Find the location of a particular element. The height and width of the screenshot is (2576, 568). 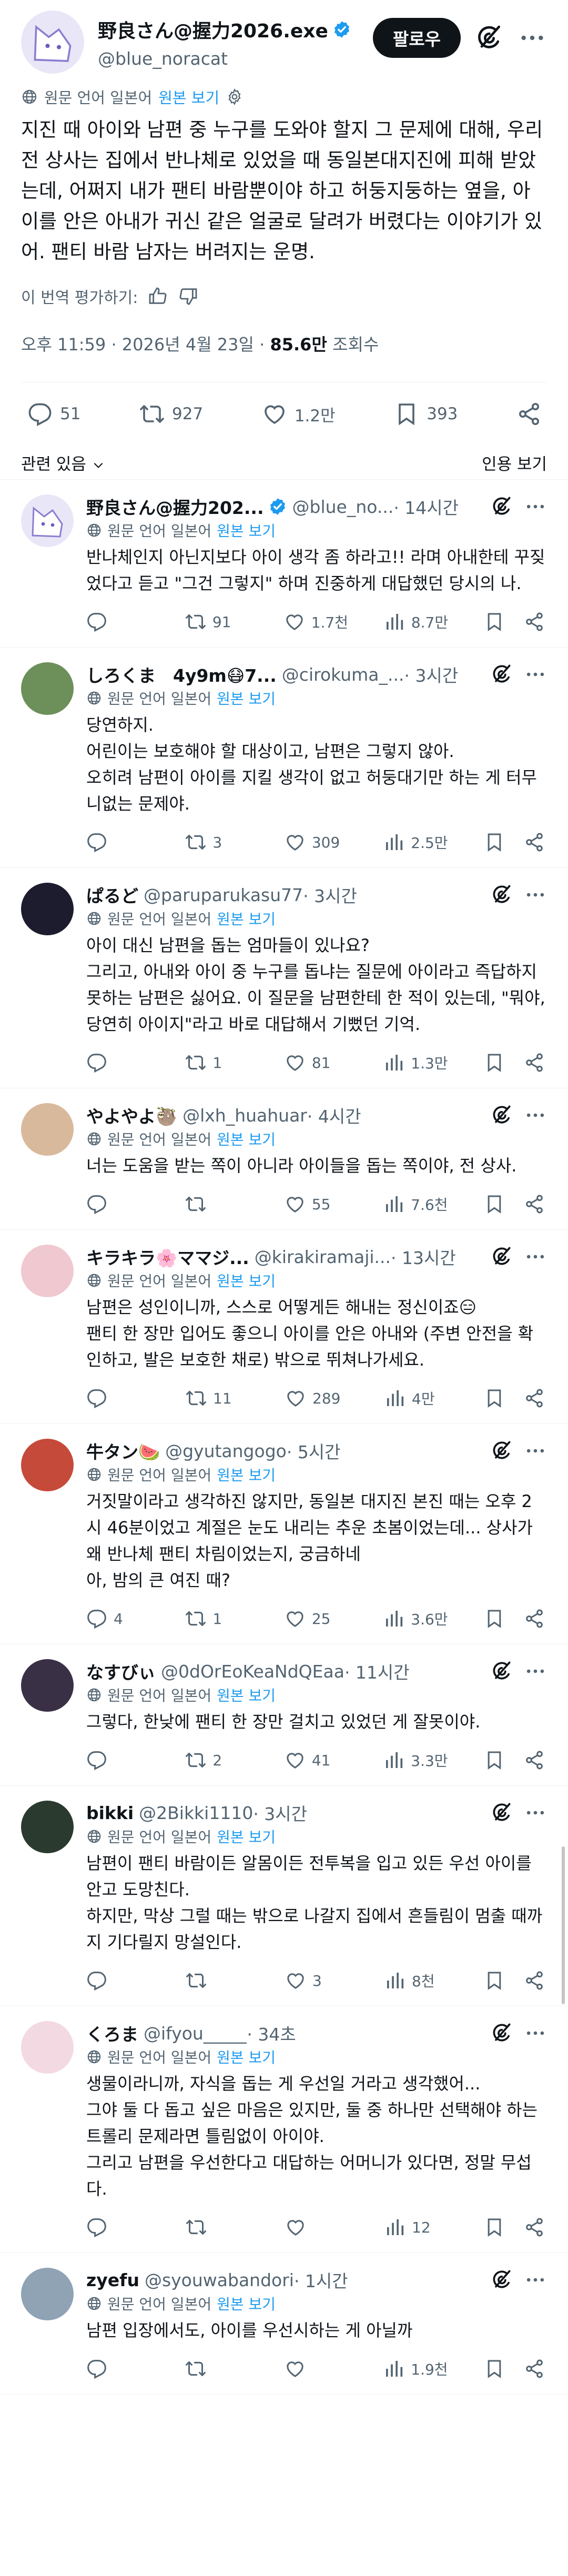

reply-author-name: ぱるど is located at coordinates (112, 895).